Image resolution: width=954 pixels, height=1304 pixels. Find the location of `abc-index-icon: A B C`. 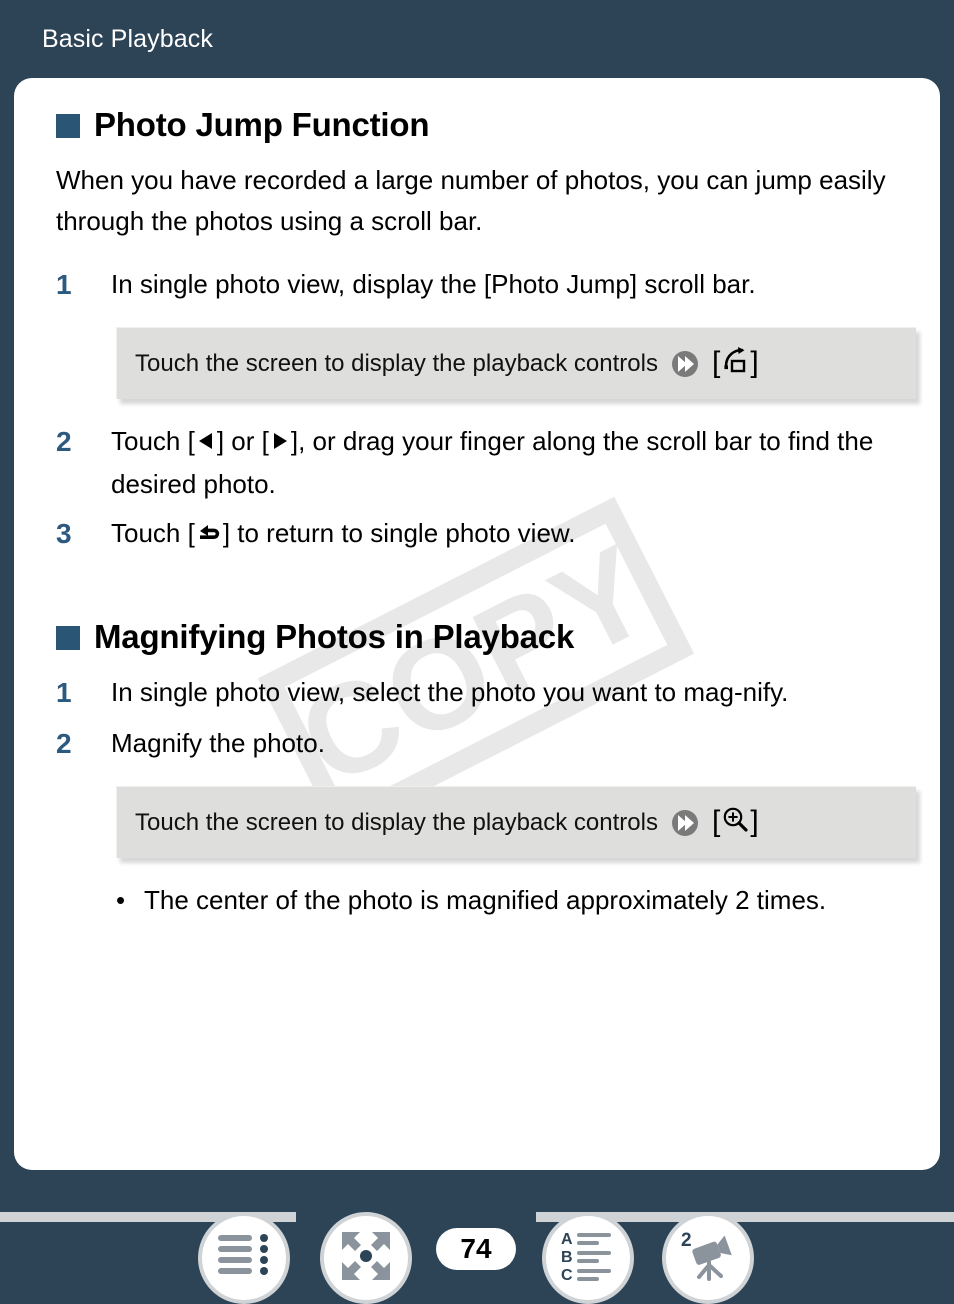

abc-index-icon: A B C is located at coordinates (588, 1258).